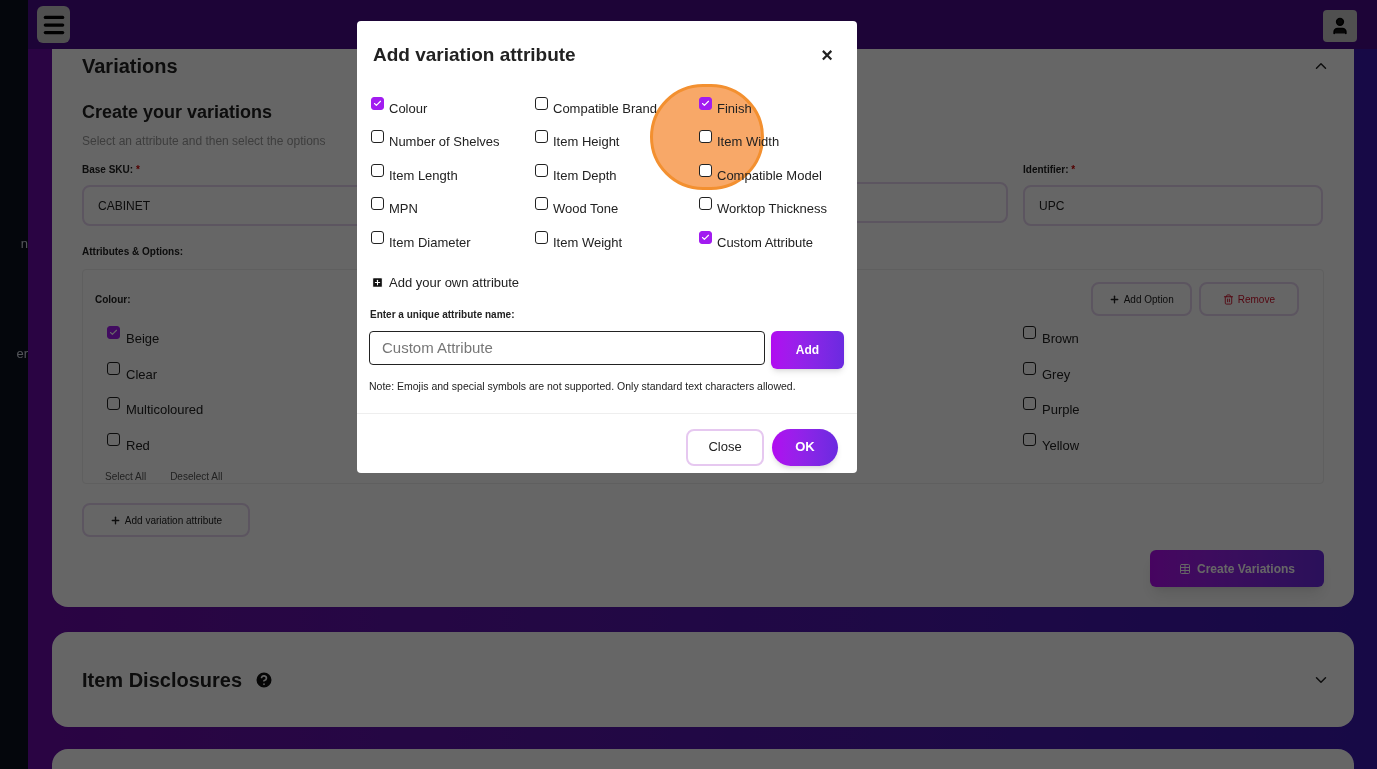  What do you see at coordinates (1061, 410) in the screenshot?
I see `option-label: Purple` at bounding box center [1061, 410].